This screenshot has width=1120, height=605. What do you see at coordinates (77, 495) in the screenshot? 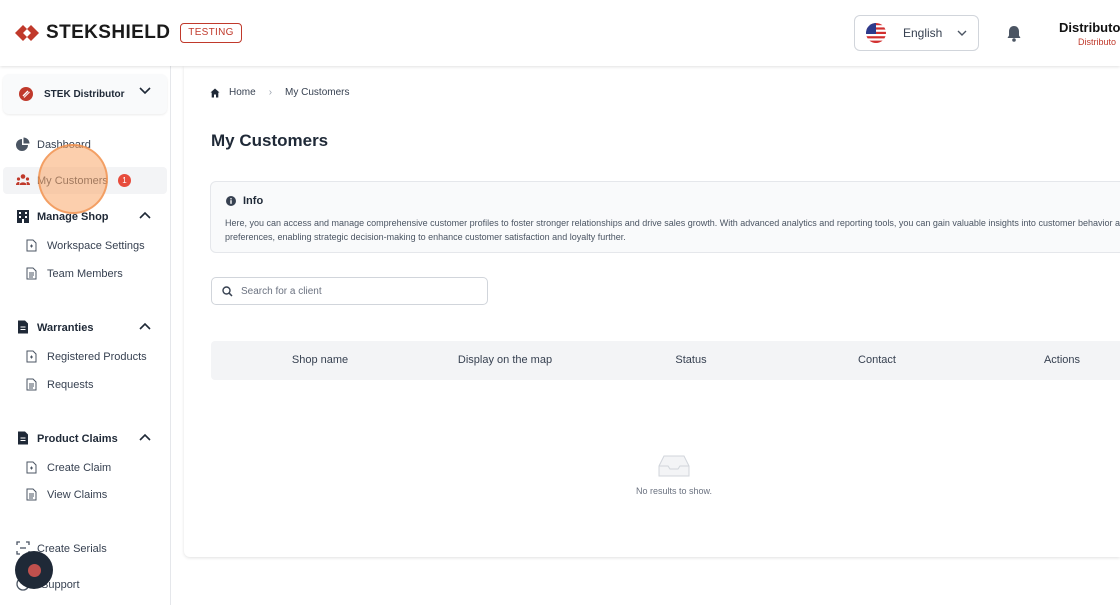
I see `sidebar-item-label: View Claims` at bounding box center [77, 495].